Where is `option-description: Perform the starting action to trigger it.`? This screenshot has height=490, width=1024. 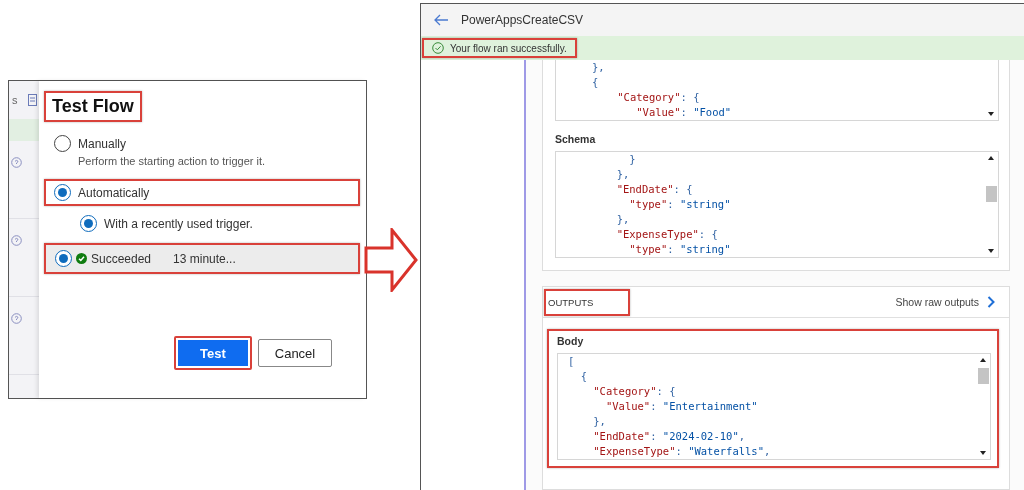 option-description: Perform the starting action to trigger it. is located at coordinates (172, 161).